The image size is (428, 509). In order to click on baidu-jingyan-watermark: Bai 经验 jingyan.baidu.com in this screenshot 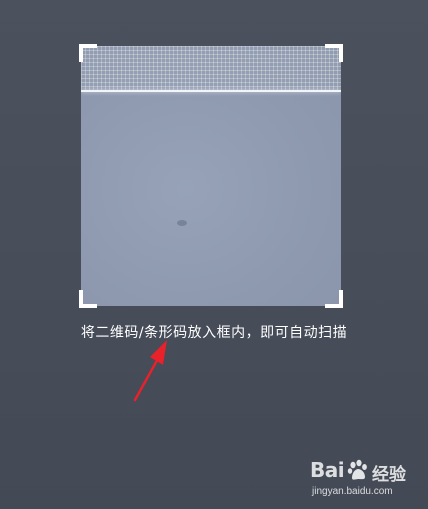, I will do `click(364, 479)`.